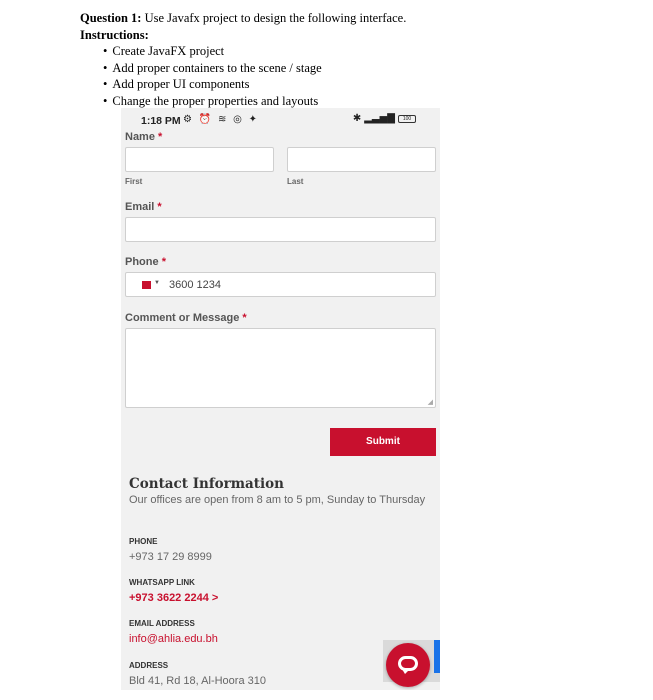  What do you see at coordinates (221, 119) in the screenshot?
I see `notification-icons: ⚙ ⏰ ≋ ◎ ✦` at bounding box center [221, 119].